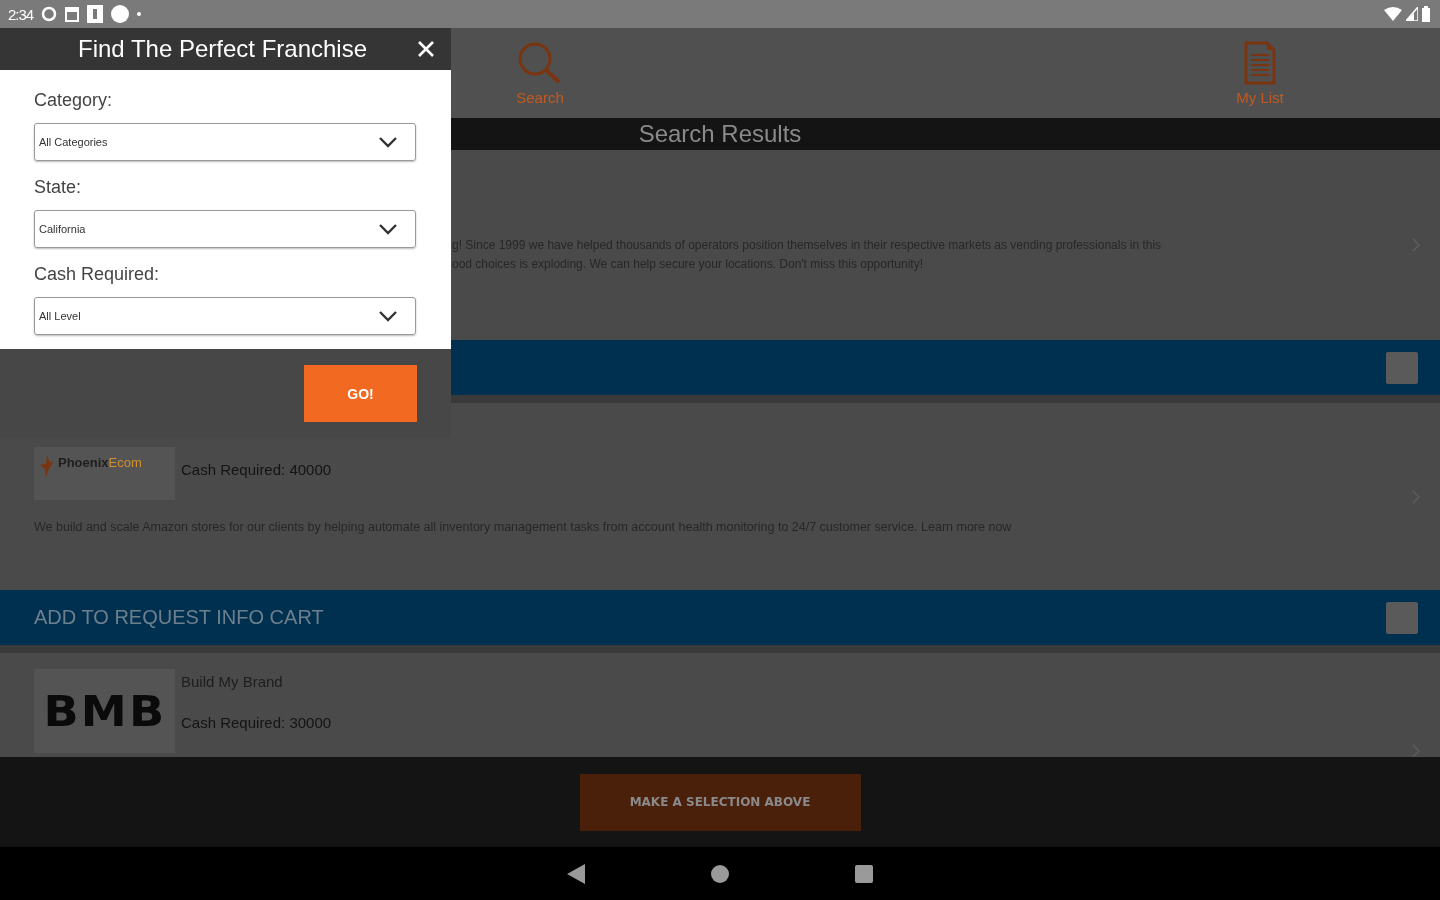  Describe the element at coordinates (225, 142) in the screenshot. I see `dropdown: All Categories` at that location.